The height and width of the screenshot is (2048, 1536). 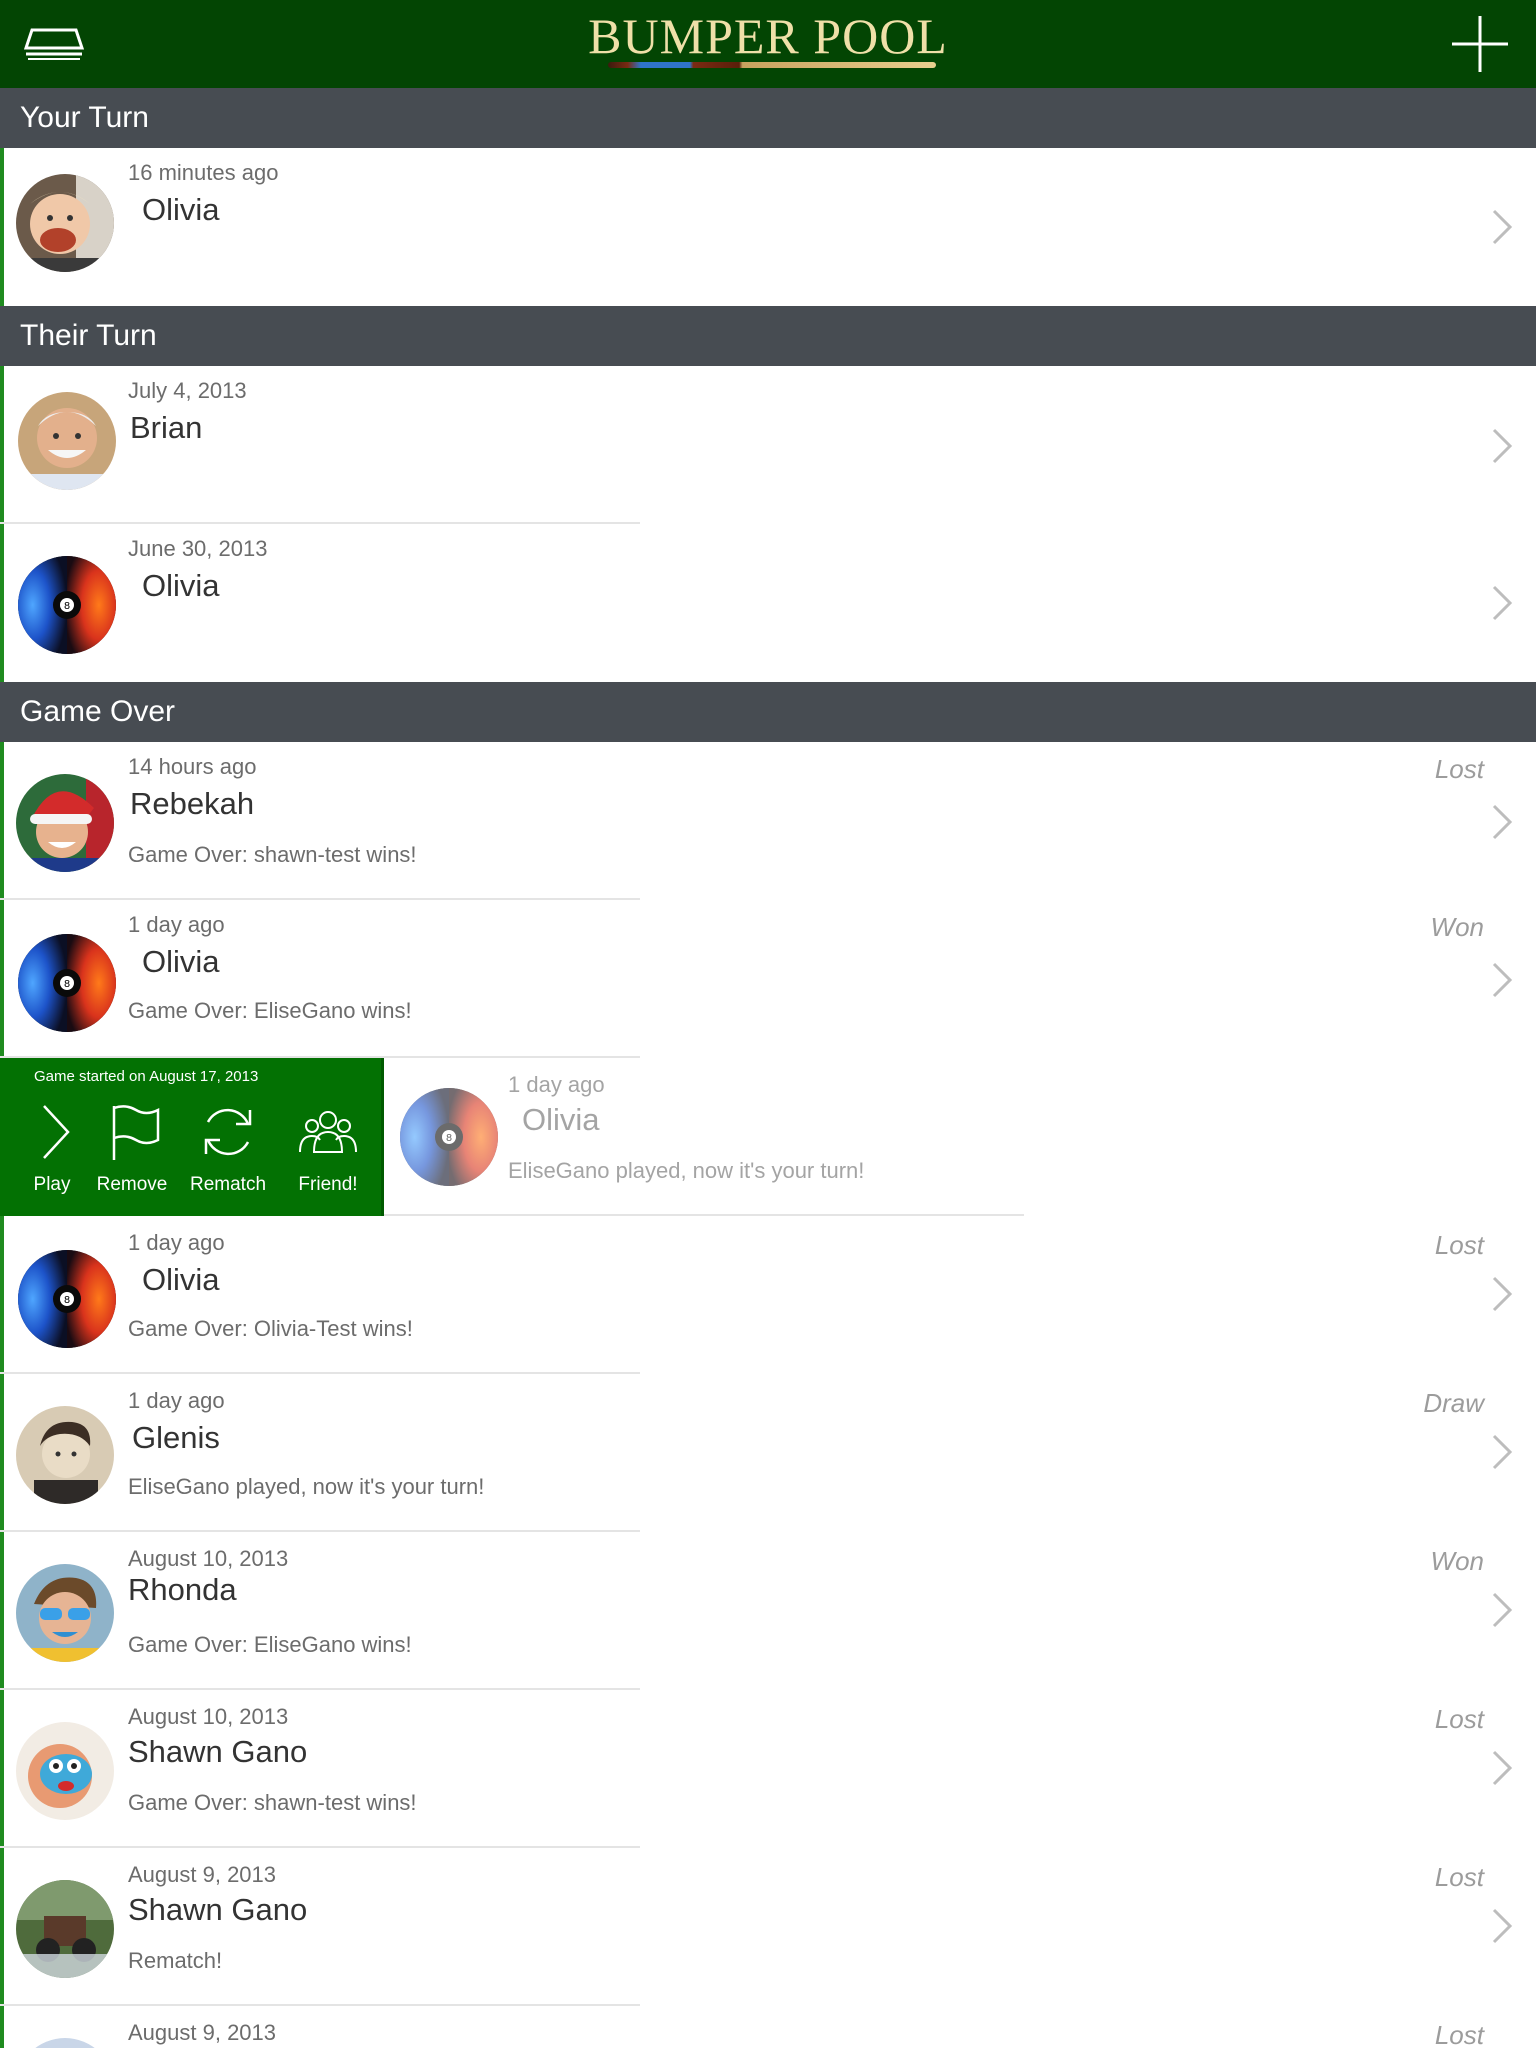 I want to click on friend-label: Friend!, so click(x=328, y=1184).